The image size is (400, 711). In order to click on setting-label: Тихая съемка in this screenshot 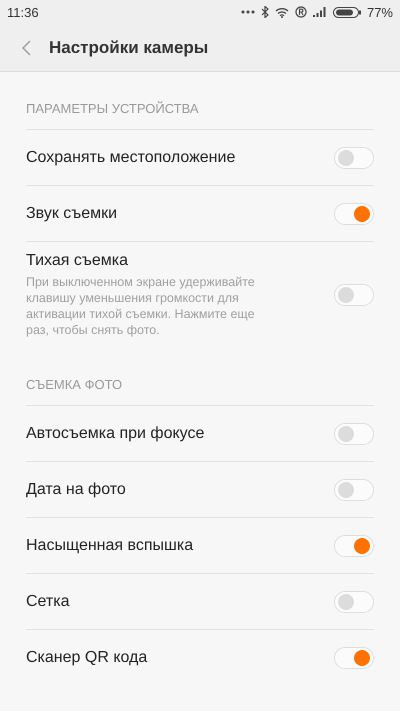, I will do `click(77, 260)`.